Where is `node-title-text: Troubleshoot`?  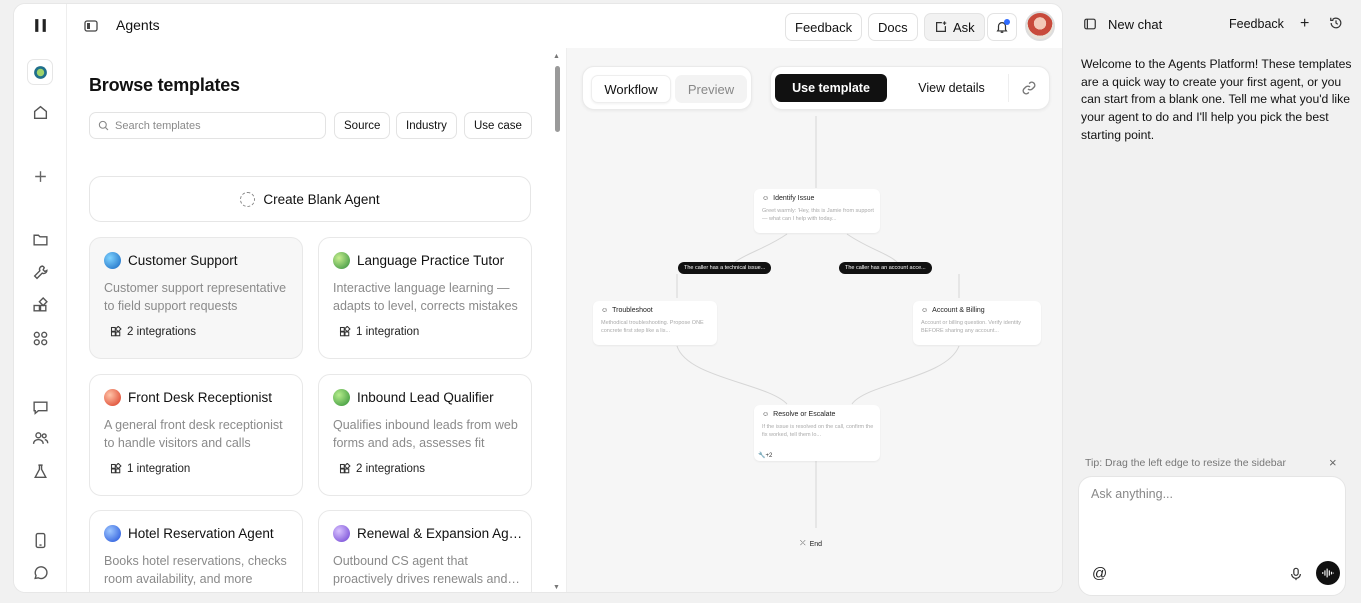 node-title-text: Troubleshoot is located at coordinates (632, 310).